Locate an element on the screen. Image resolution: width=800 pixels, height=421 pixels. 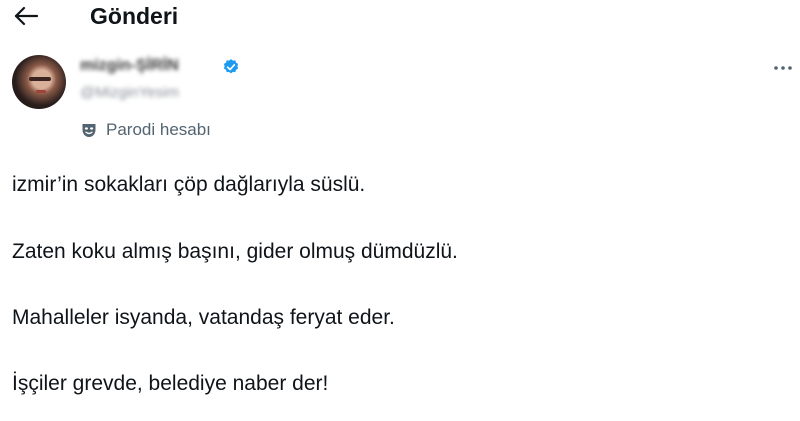
parody-account-label: Parodi hesabı is located at coordinates (145, 130).